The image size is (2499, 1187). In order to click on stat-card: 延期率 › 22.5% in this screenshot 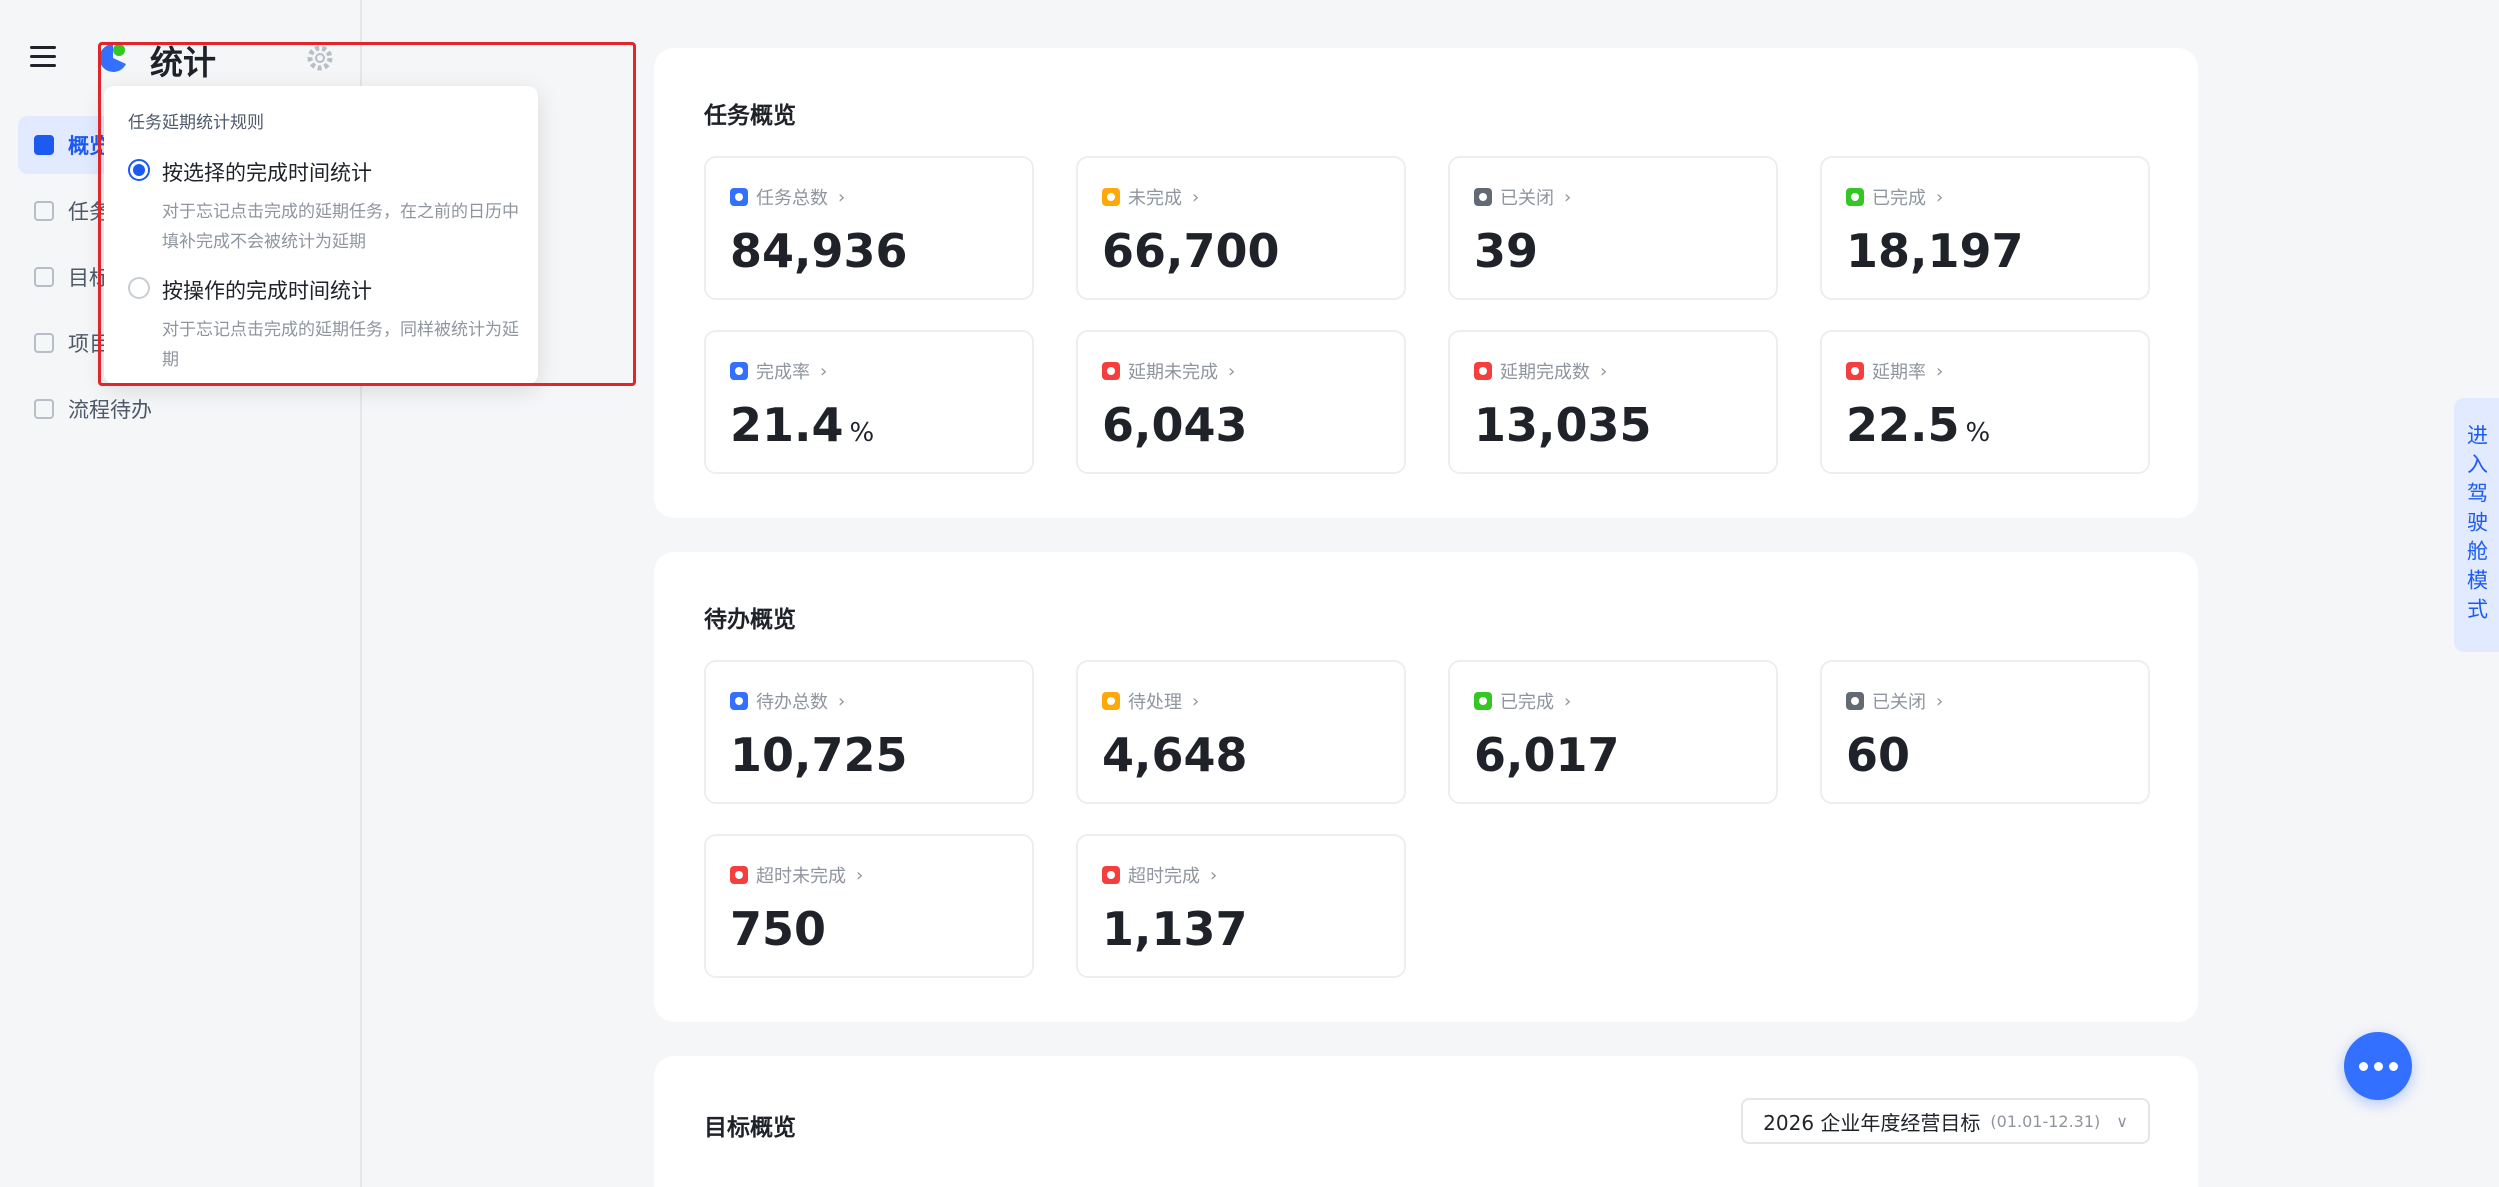, I will do `click(1985, 402)`.